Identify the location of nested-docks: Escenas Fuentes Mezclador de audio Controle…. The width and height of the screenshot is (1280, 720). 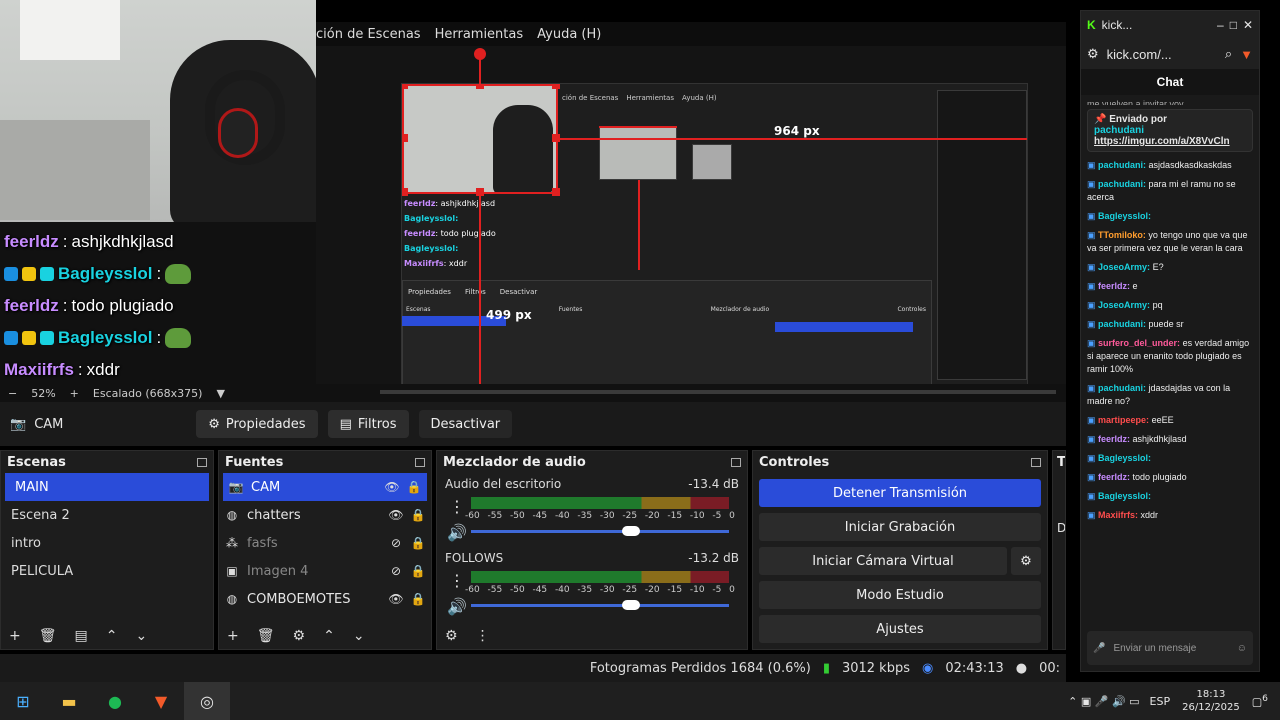
(666, 309).